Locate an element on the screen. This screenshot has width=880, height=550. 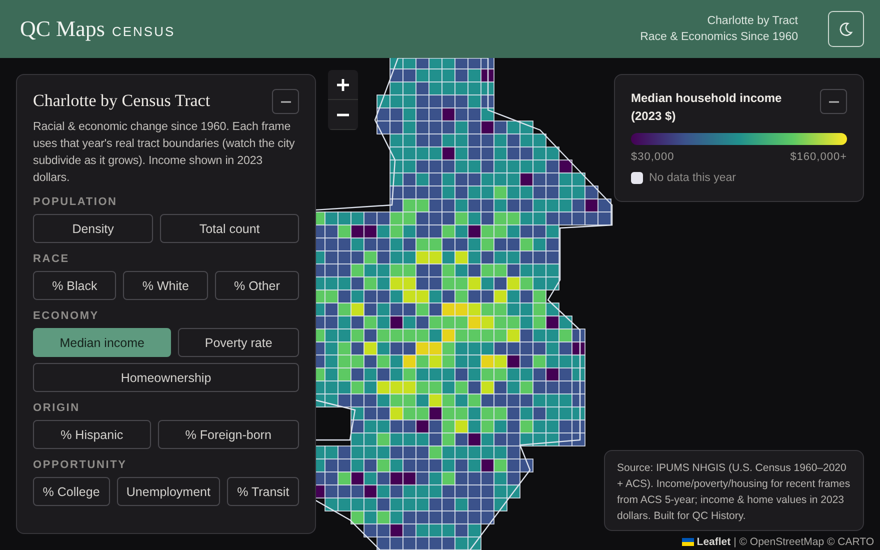
brand-logo: QC Maps is located at coordinates (62, 29).